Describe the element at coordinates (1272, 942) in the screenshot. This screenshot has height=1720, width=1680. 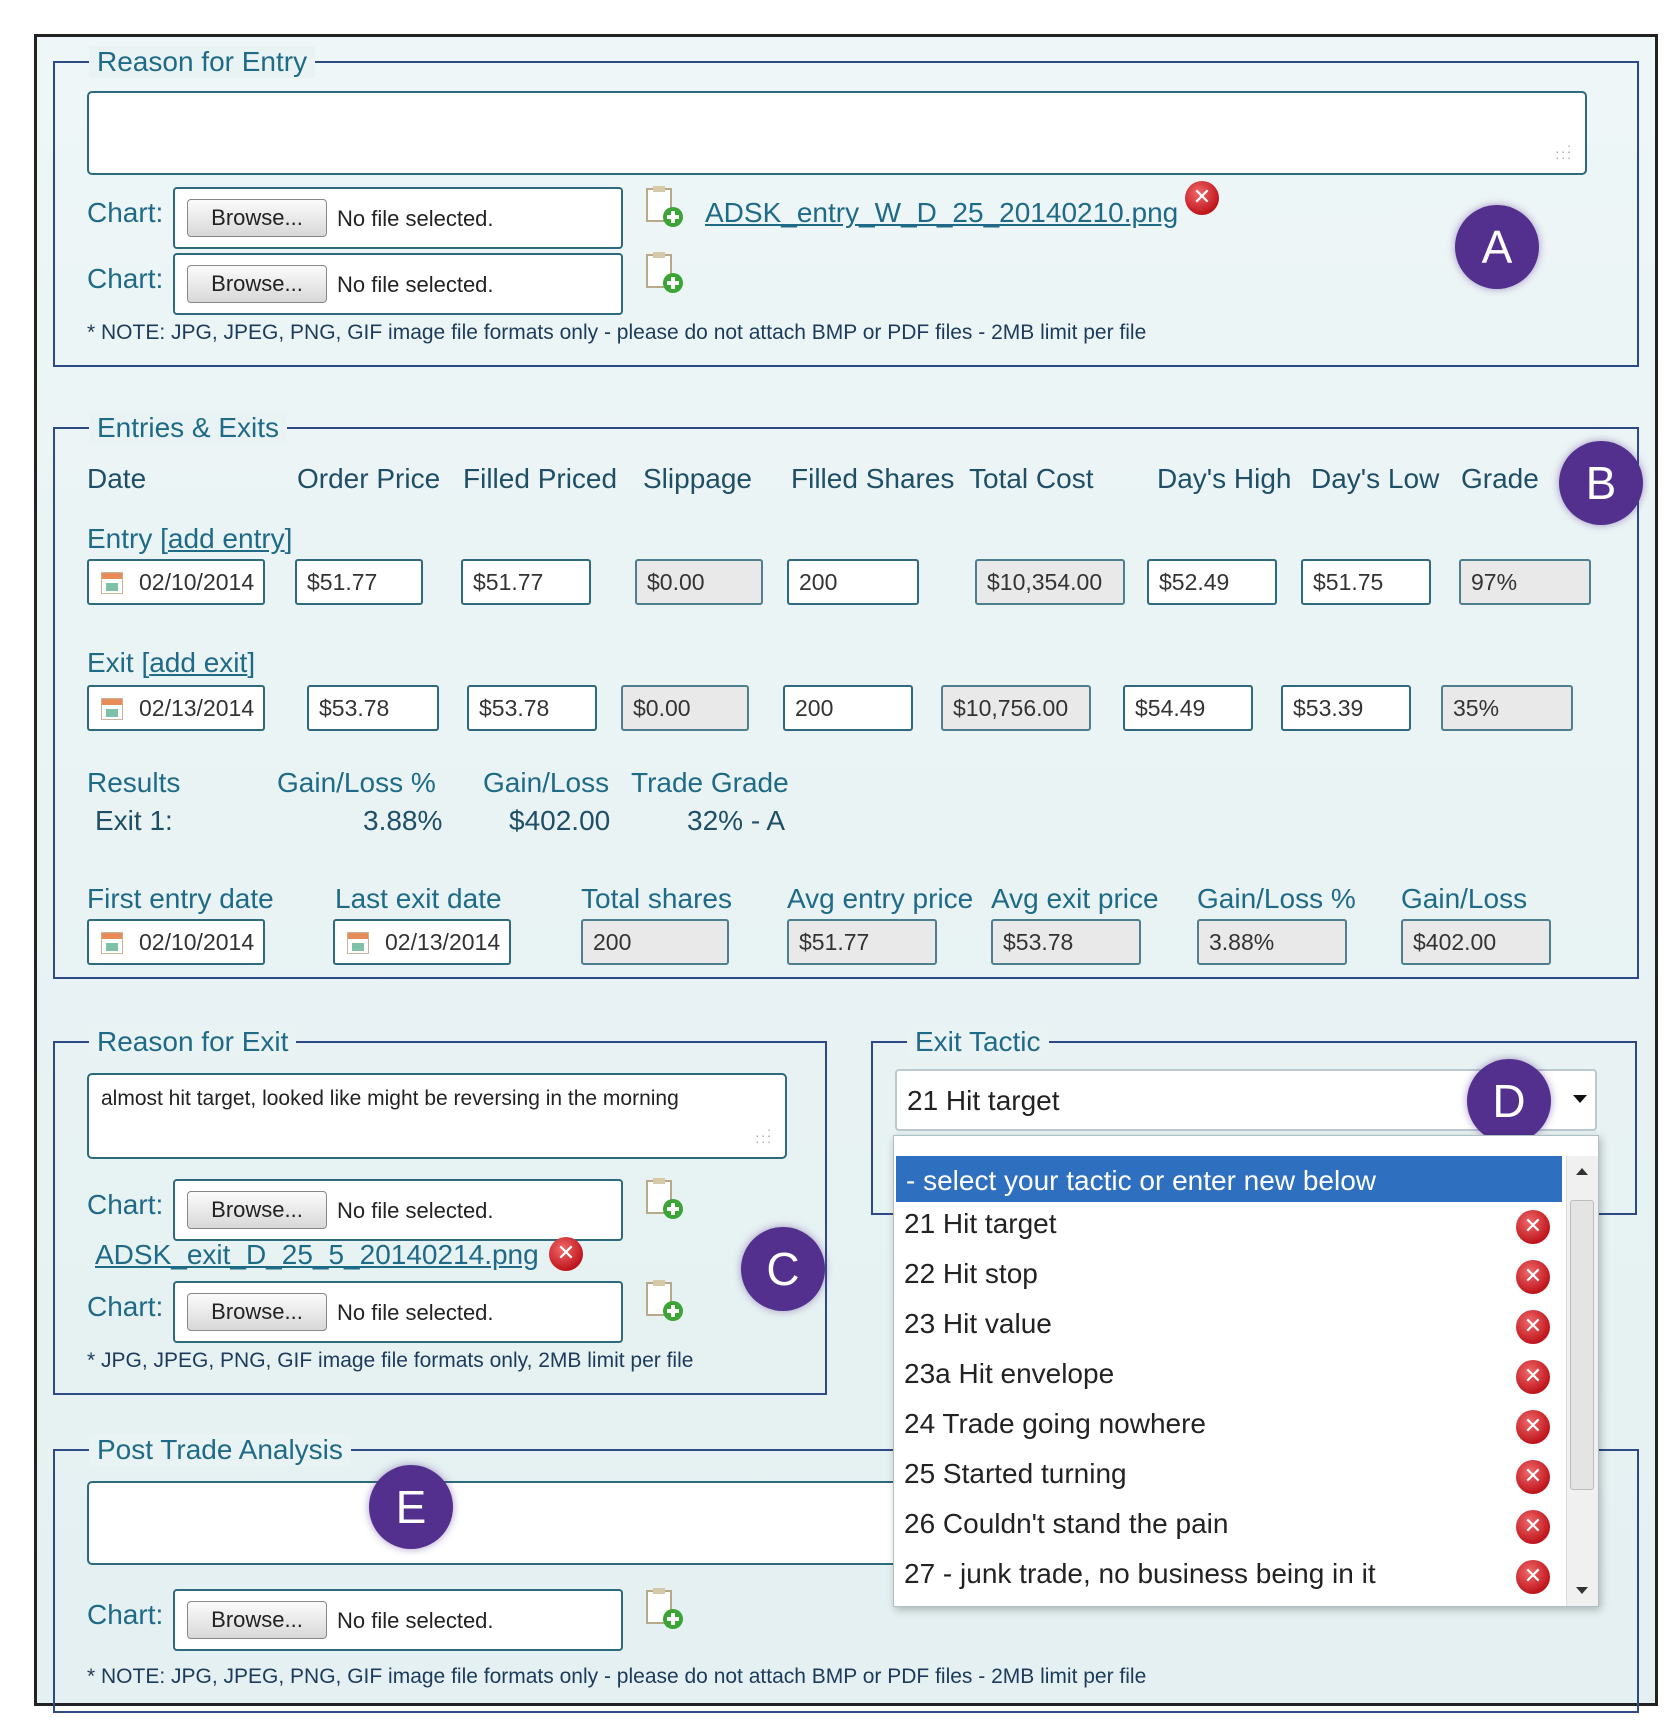
I see `gain-loss-percent-value: 3.88%` at that location.